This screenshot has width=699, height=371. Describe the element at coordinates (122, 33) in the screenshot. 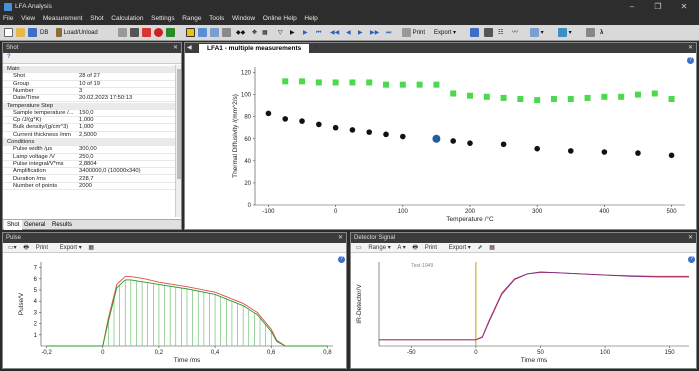

I see `sample-icon` at that location.